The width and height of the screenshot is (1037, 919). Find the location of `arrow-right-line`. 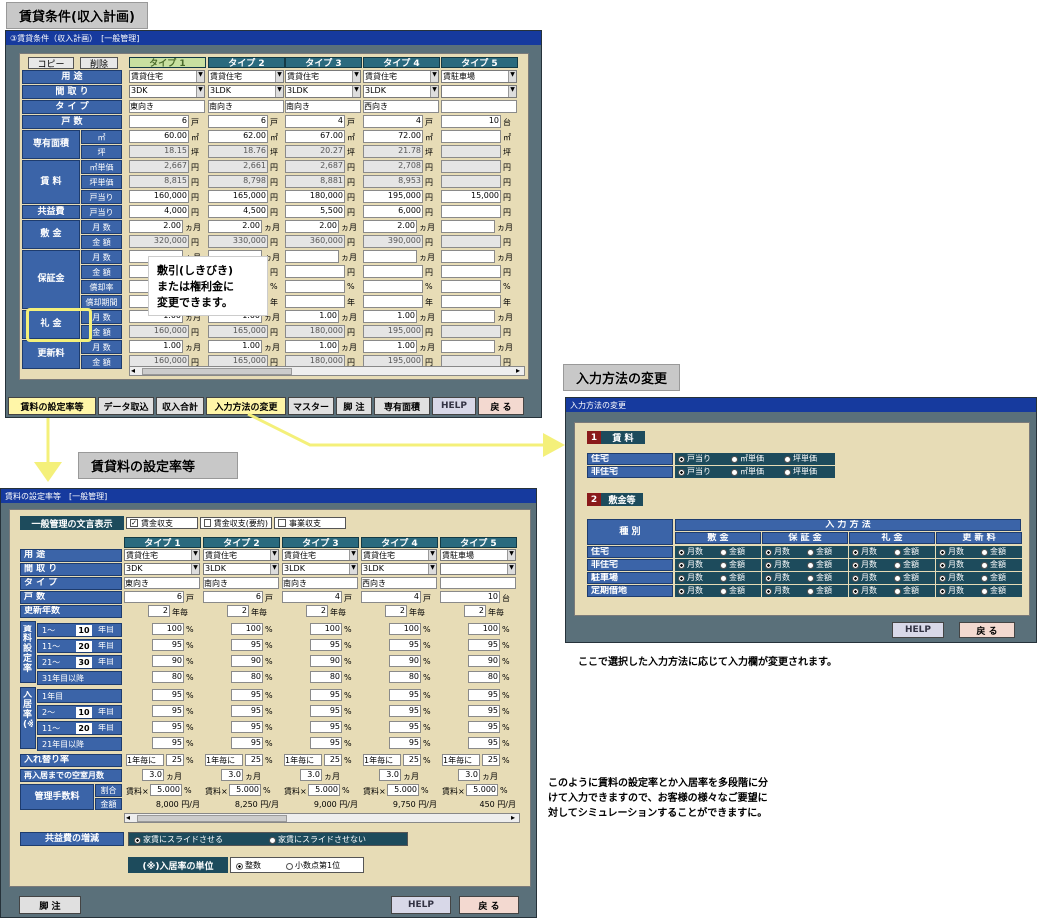

arrow-right-line is located at coordinates (396, 429).